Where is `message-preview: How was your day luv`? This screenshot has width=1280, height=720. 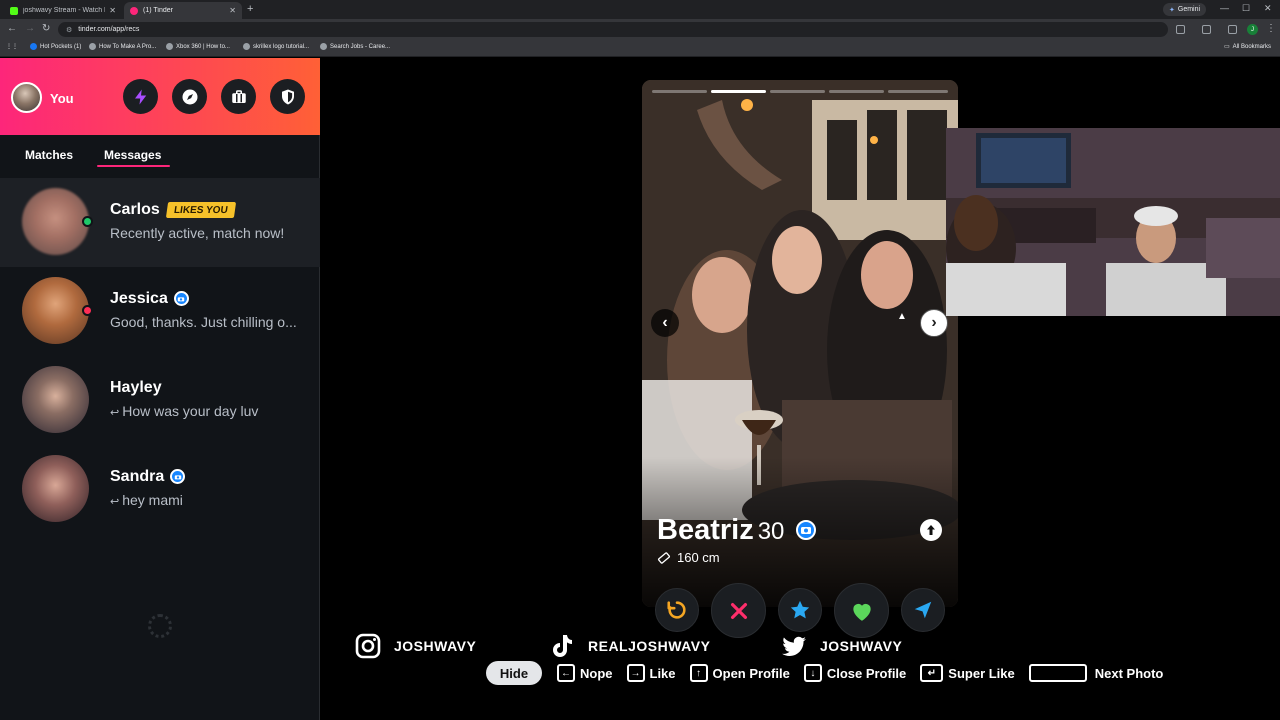 message-preview: How was your day luv is located at coordinates (190, 411).